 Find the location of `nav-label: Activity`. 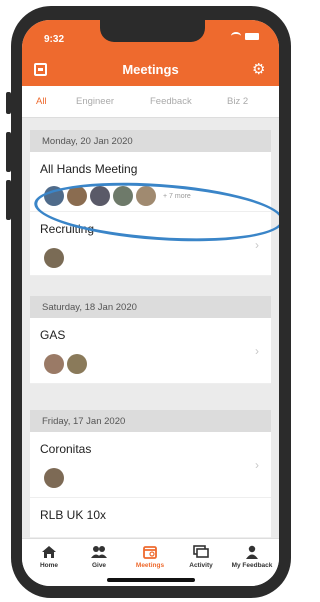

nav-label: Activity is located at coordinates (201, 565).